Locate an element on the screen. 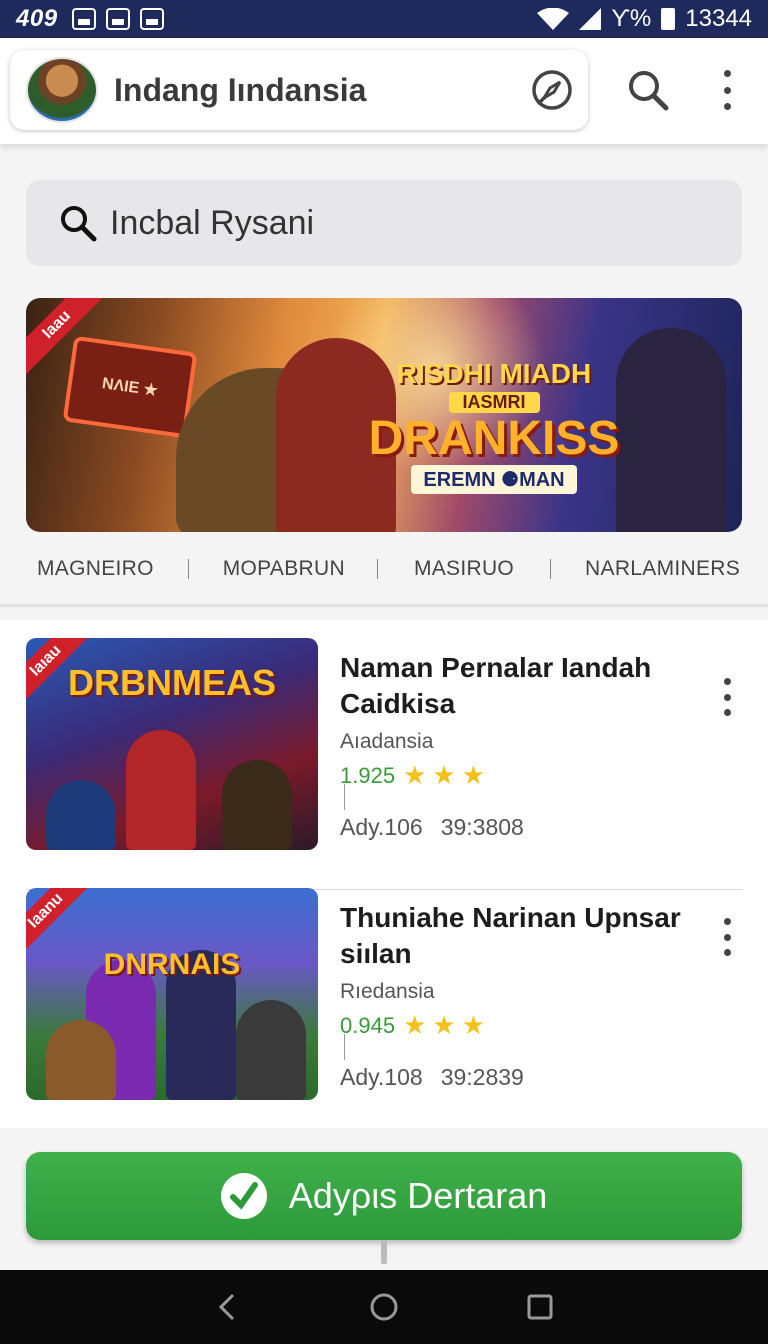 This screenshot has height=1344, width=768. item-meta: Ady.106 39:3808 is located at coordinates (432, 827).